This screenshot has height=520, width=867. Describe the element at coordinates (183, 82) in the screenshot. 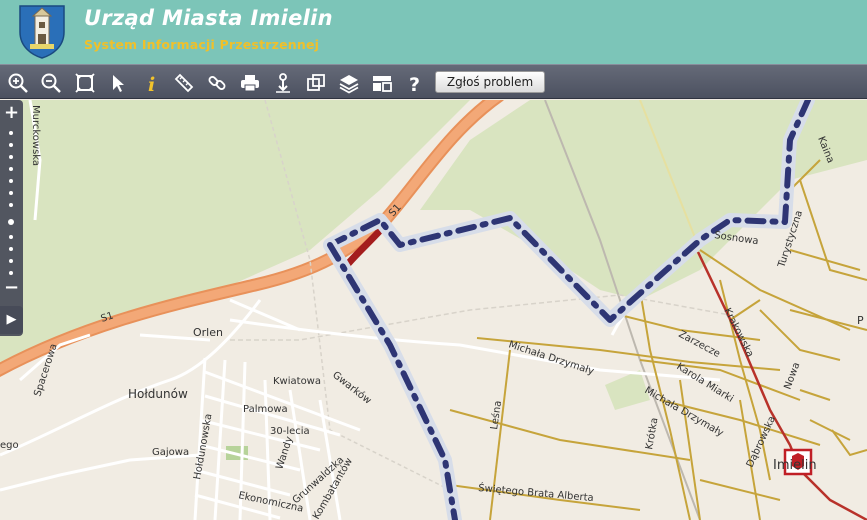

I see `measure-icon` at that location.